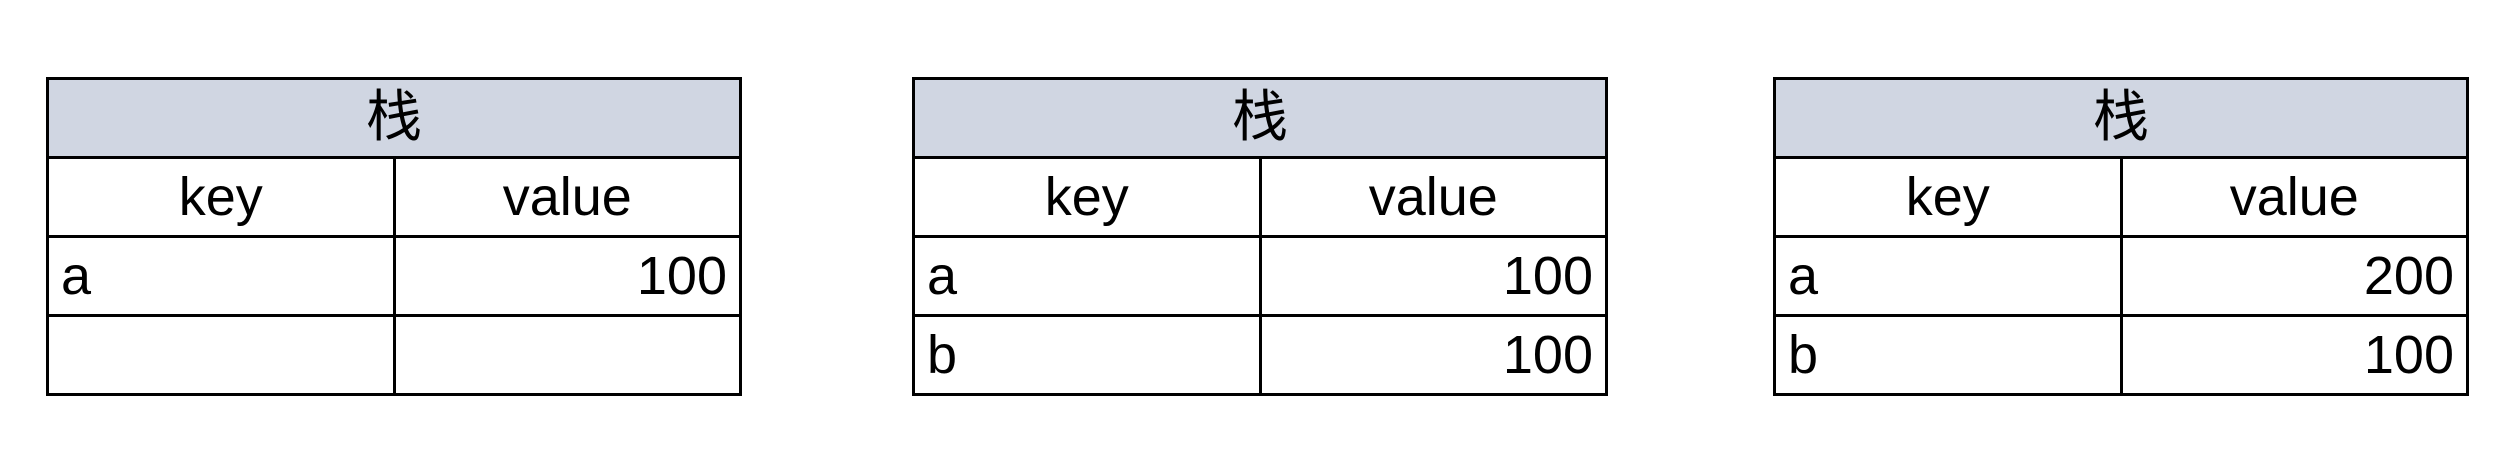 The height and width of the screenshot is (455, 2500). Describe the element at coordinates (567, 355) in the screenshot. I see `value-cell` at that location.